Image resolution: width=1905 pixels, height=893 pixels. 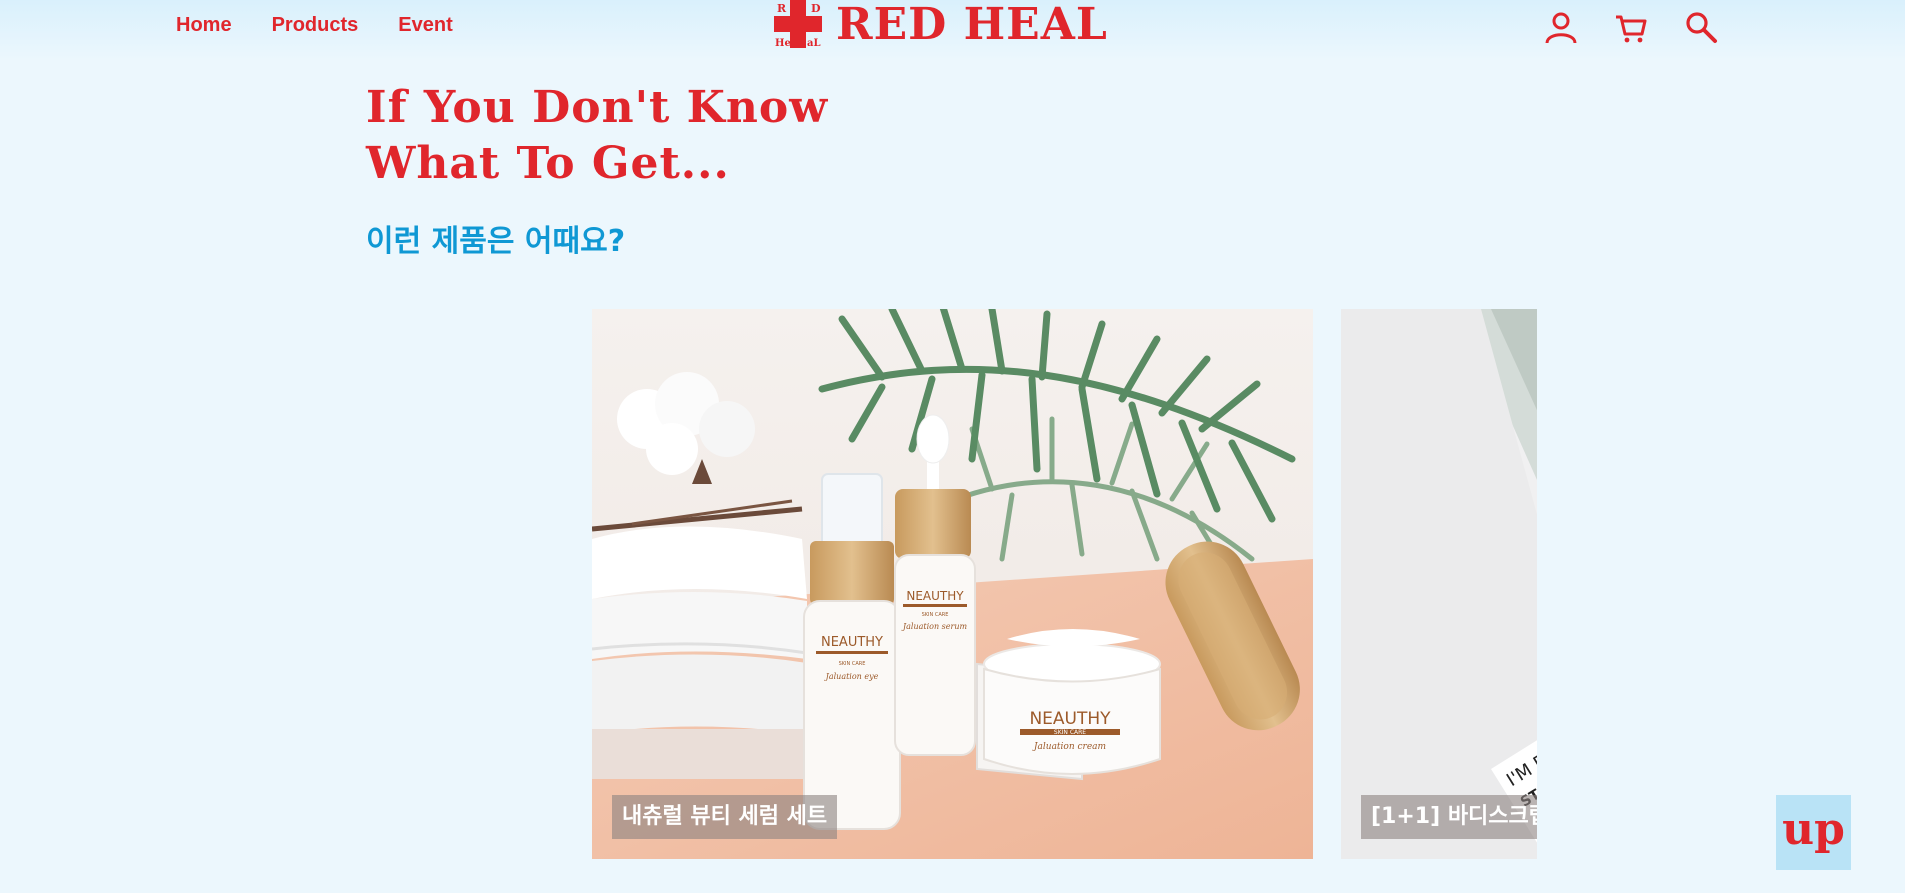 What do you see at coordinates (934, 626) in the screenshot?
I see `serum-bottle-name: Jaluation serum` at bounding box center [934, 626].